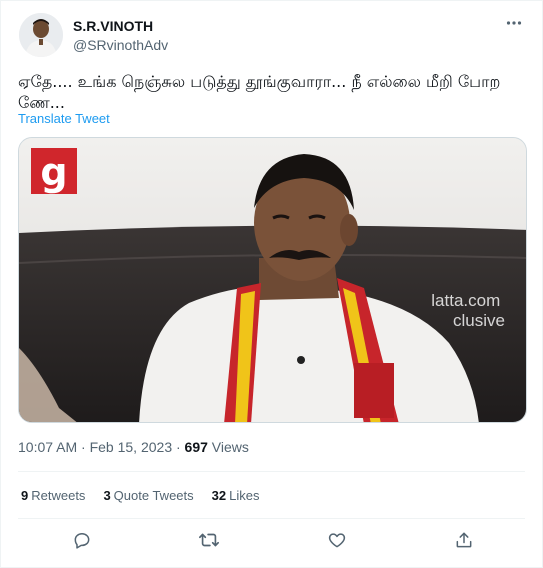 The image size is (543, 568). I want to click on retweets-label: Retweets, so click(58, 495).